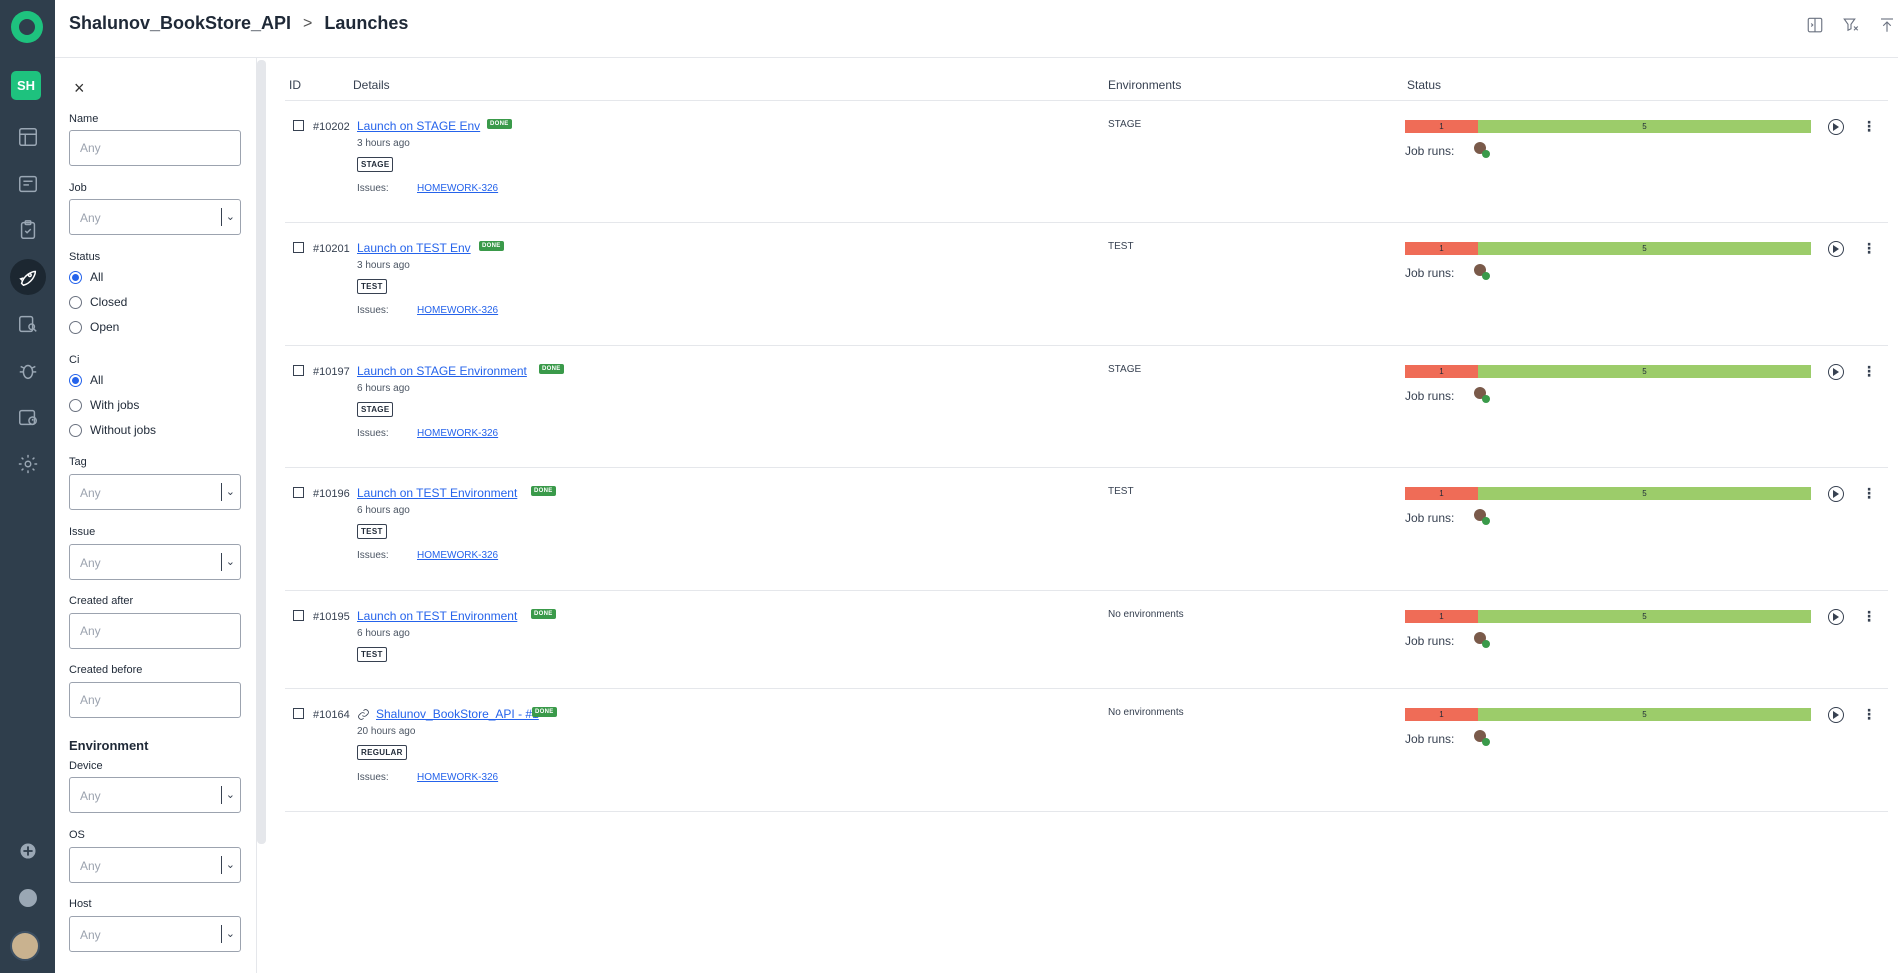 Image resolution: width=1898 pixels, height=973 pixels. I want to click on device-select: Any ⌄, so click(155, 795).